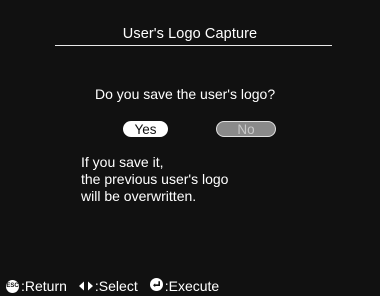 This screenshot has height=296, width=380. Describe the element at coordinates (185, 94) in the screenshot. I see `confirm-question: Do you save the user's logo?` at that location.